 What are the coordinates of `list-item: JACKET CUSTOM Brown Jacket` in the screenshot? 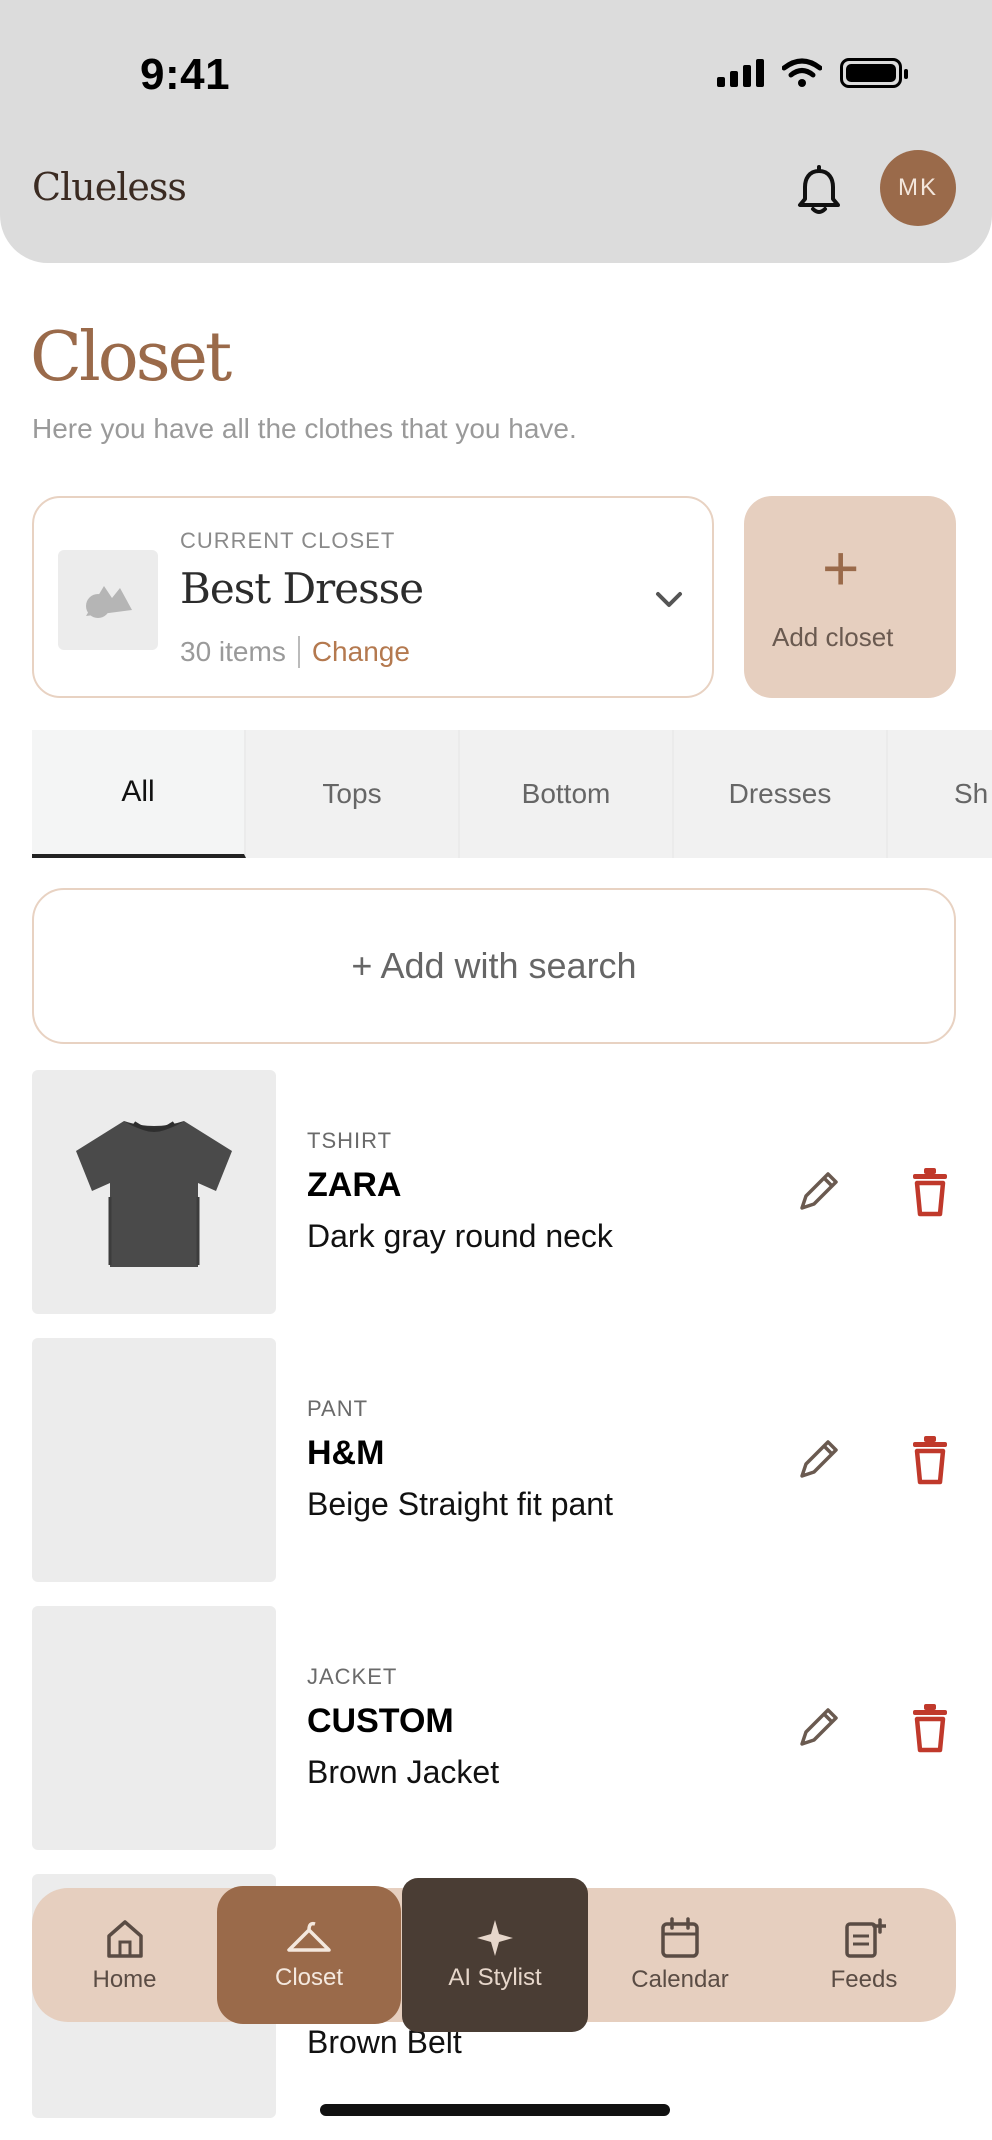 It's located at (494, 1728).